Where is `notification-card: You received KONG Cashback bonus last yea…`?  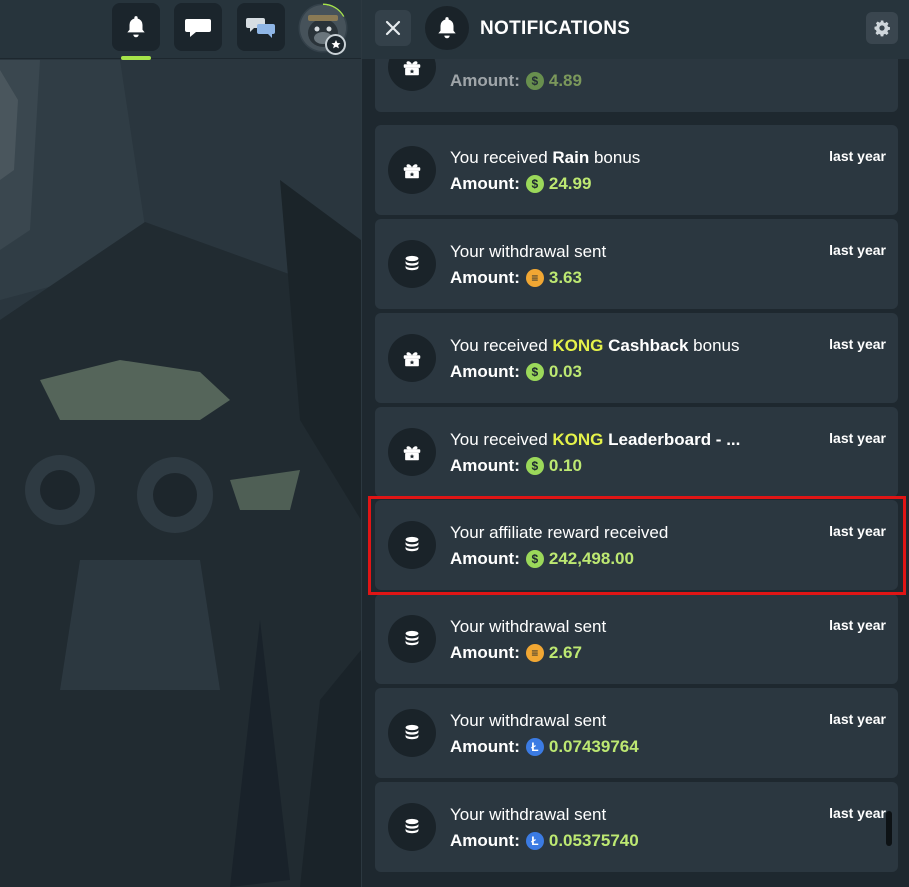 notification-card: You received KONG Cashback bonus last yea… is located at coordinates (636, 358).